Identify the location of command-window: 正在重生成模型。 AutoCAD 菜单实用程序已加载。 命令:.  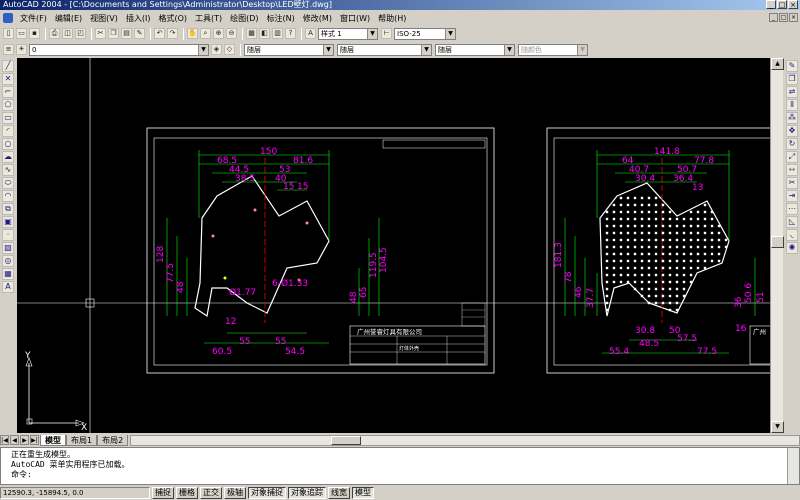
(400, 466).